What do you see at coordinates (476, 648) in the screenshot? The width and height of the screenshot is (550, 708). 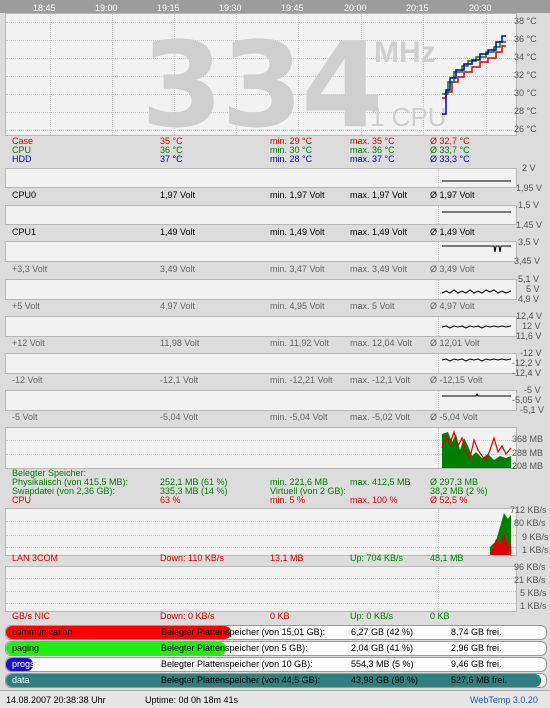 I see `disk-free: 2,96 GB frei.` at bounding box center [476, 648].